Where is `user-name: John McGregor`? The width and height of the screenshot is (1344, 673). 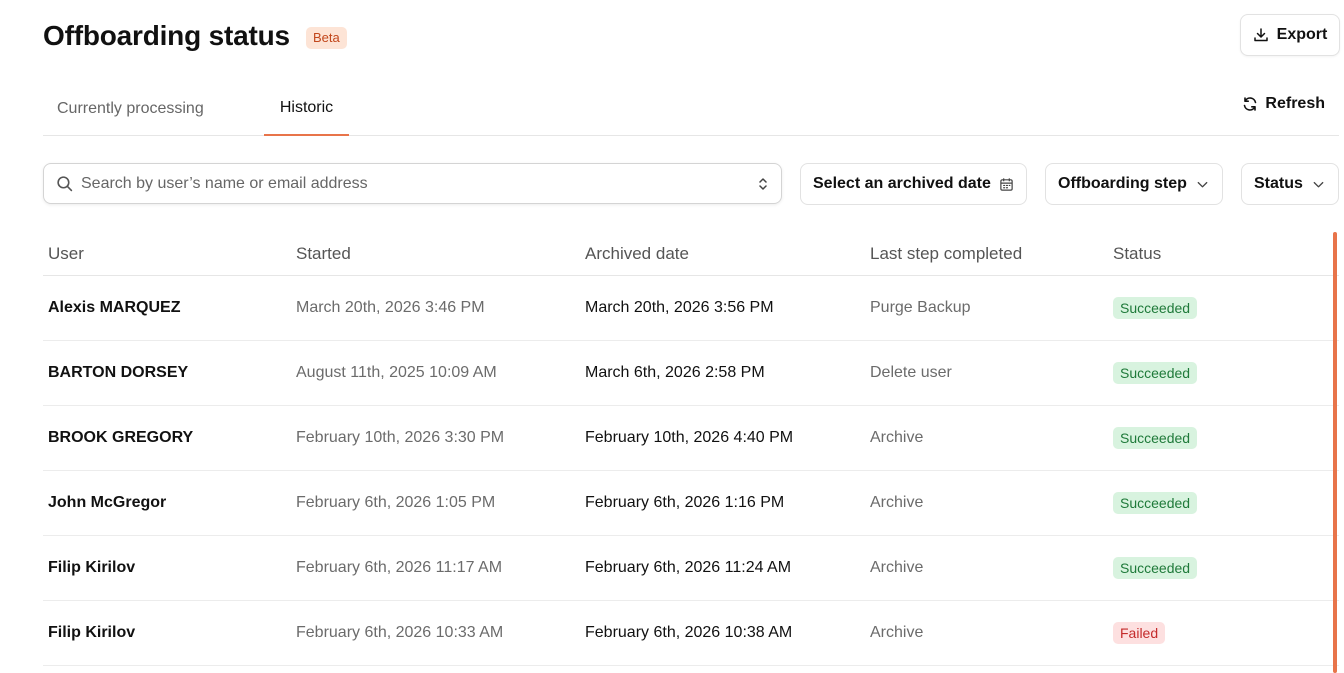 user-name: John McGregor is located at coordinates (107, 502).